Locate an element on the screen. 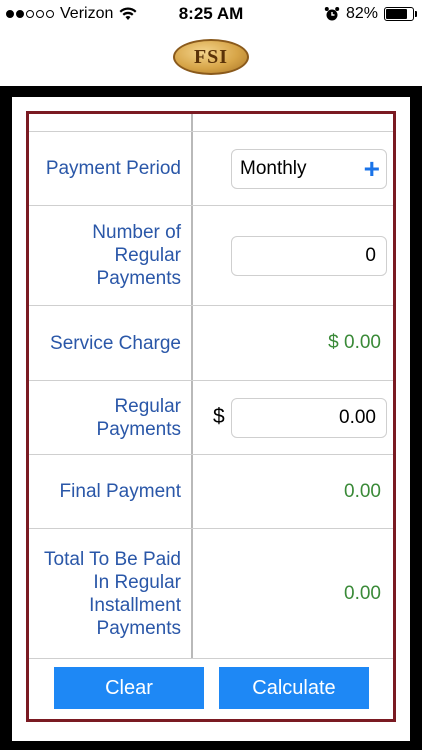  table-row-top is located at coordinates (211, 123).